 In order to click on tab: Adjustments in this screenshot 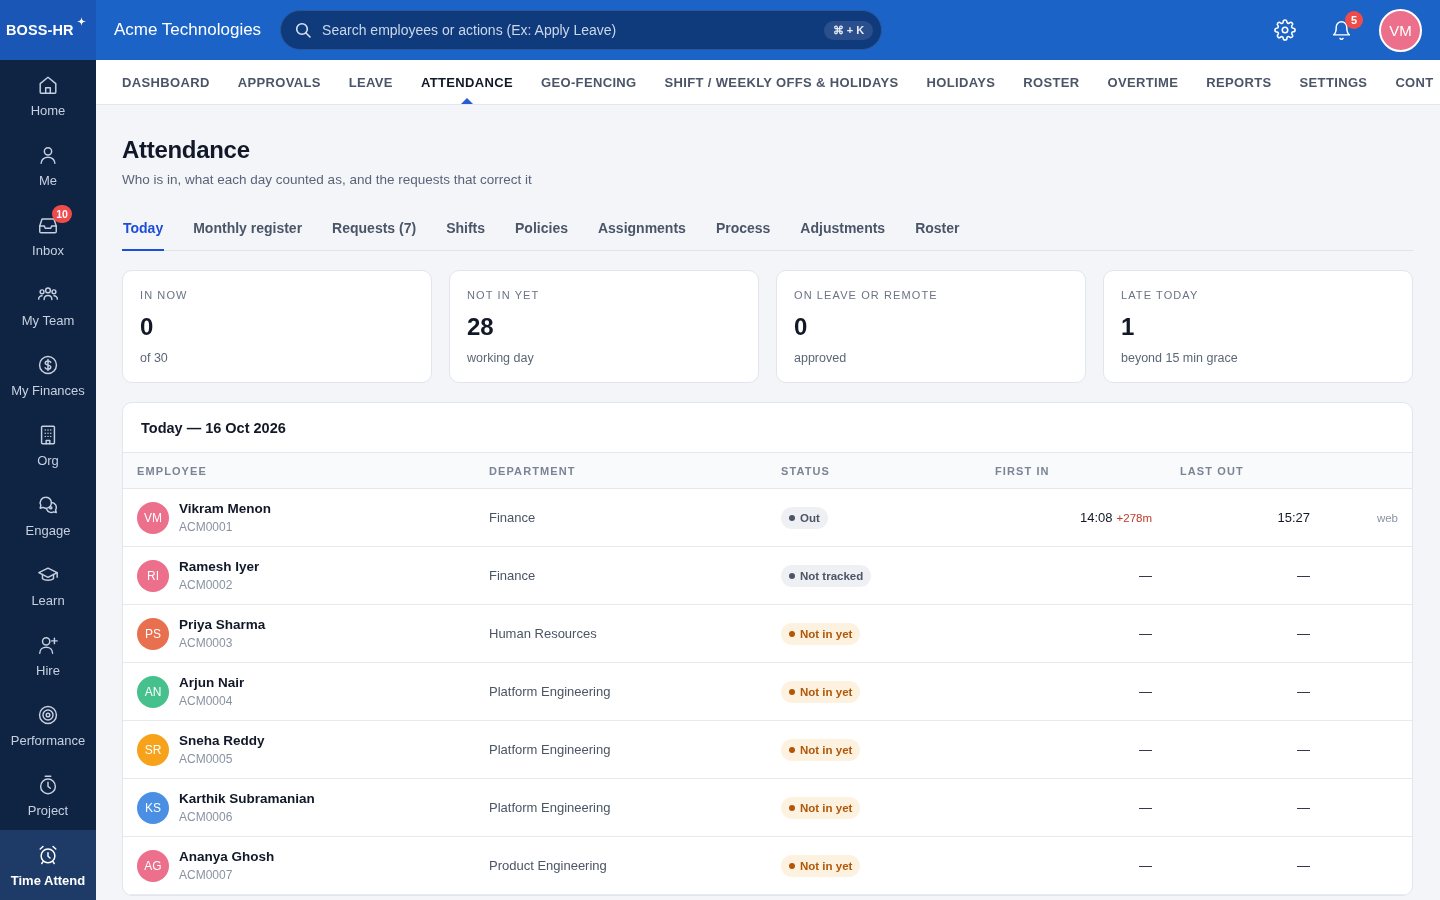, I will do `click(843, 233)`.